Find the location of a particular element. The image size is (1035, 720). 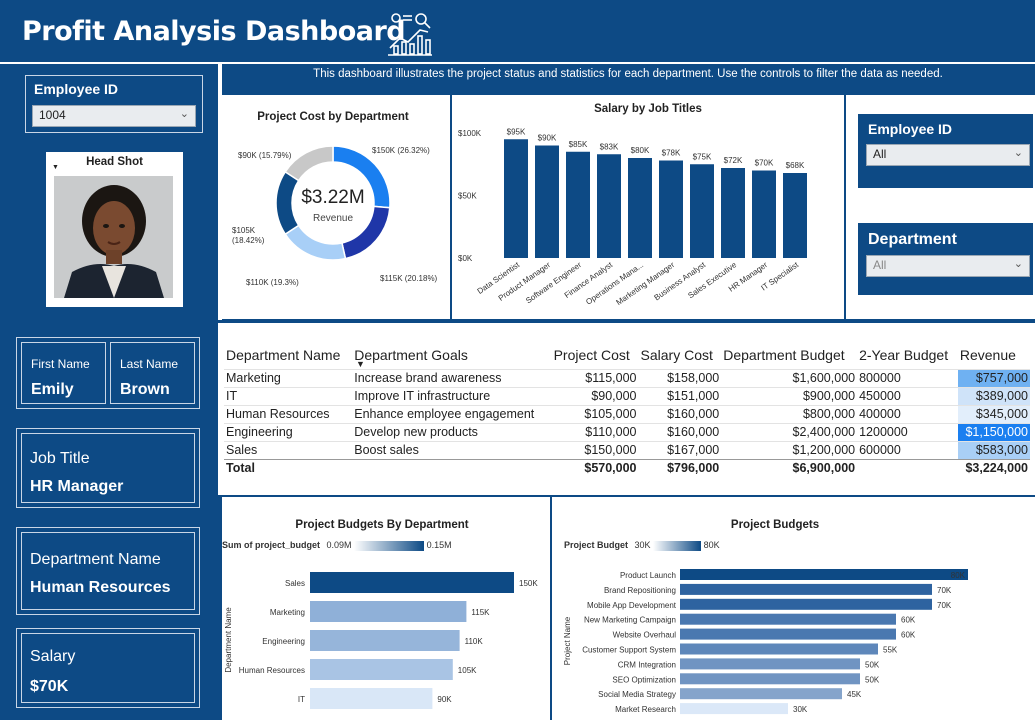

table-total-cell: $796,000 is located at coordinates (680, 467).